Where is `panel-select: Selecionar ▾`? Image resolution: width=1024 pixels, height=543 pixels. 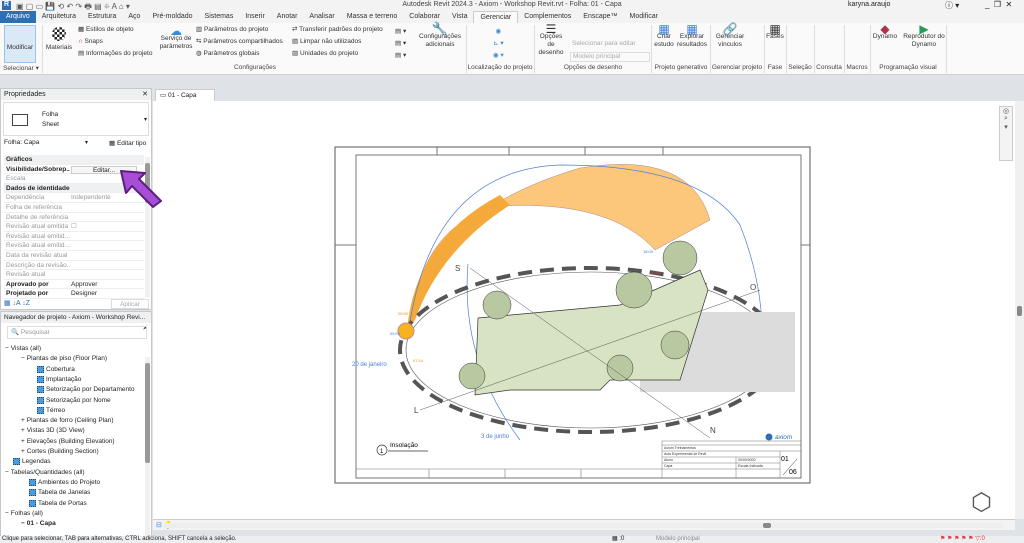 panel-select: Selecionar ▾ is located at coordinates (21, 68).